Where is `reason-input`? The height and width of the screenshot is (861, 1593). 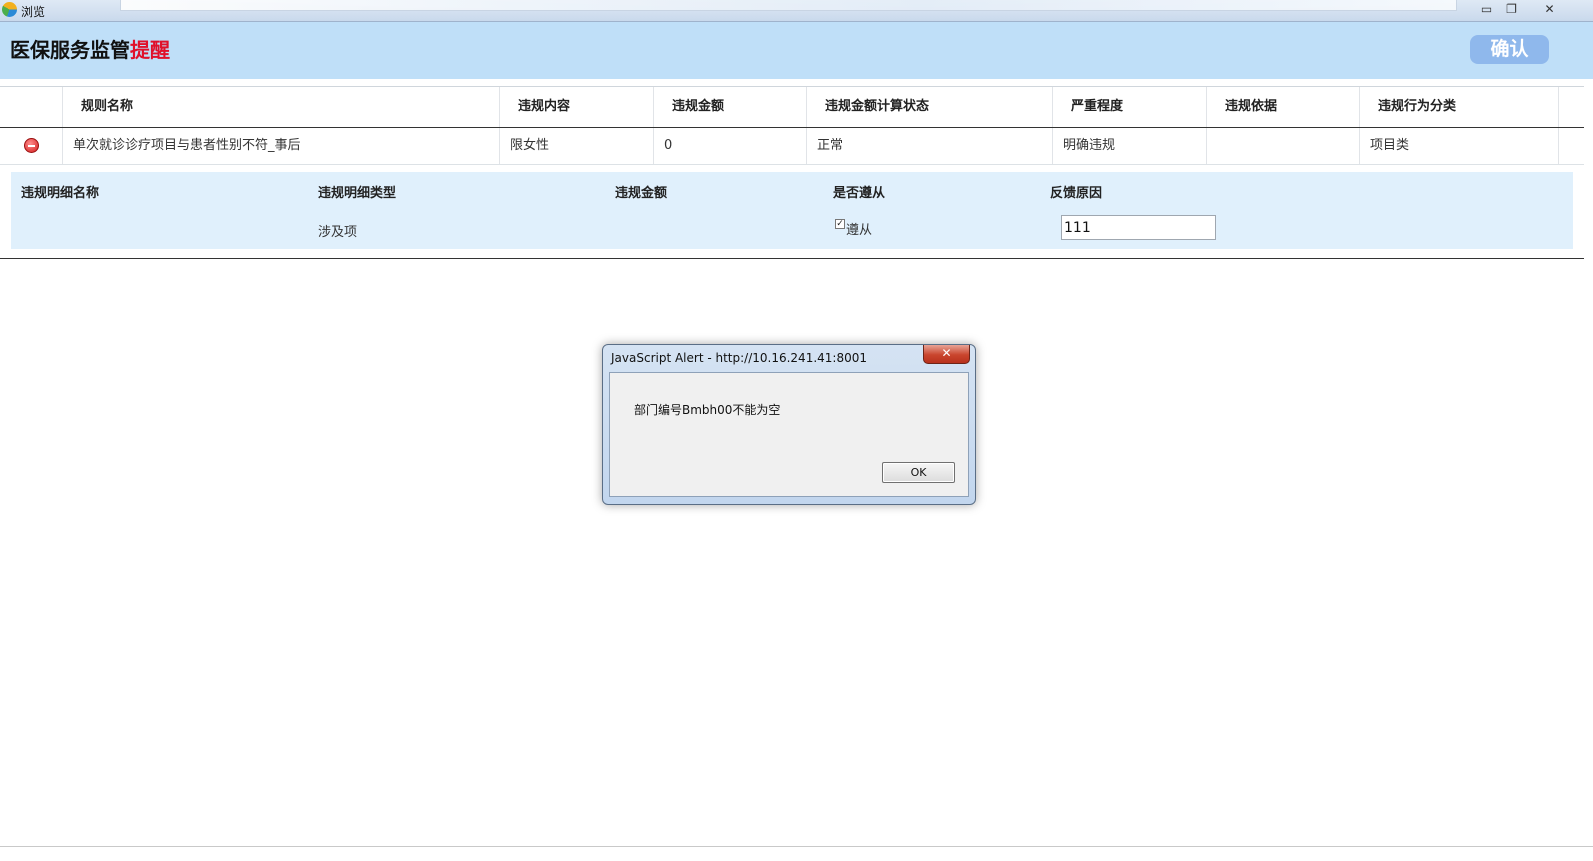 reason-input is located at coordinates (1138, 227).